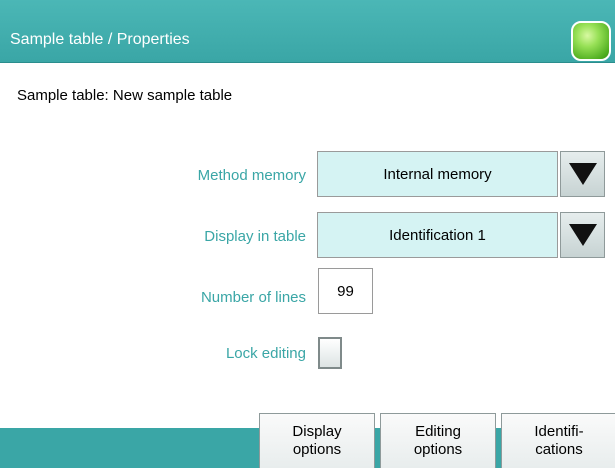 This screenshot has width=615, height=468. I want to click on display-in-table-value: Identification 1, so click(437, 235).